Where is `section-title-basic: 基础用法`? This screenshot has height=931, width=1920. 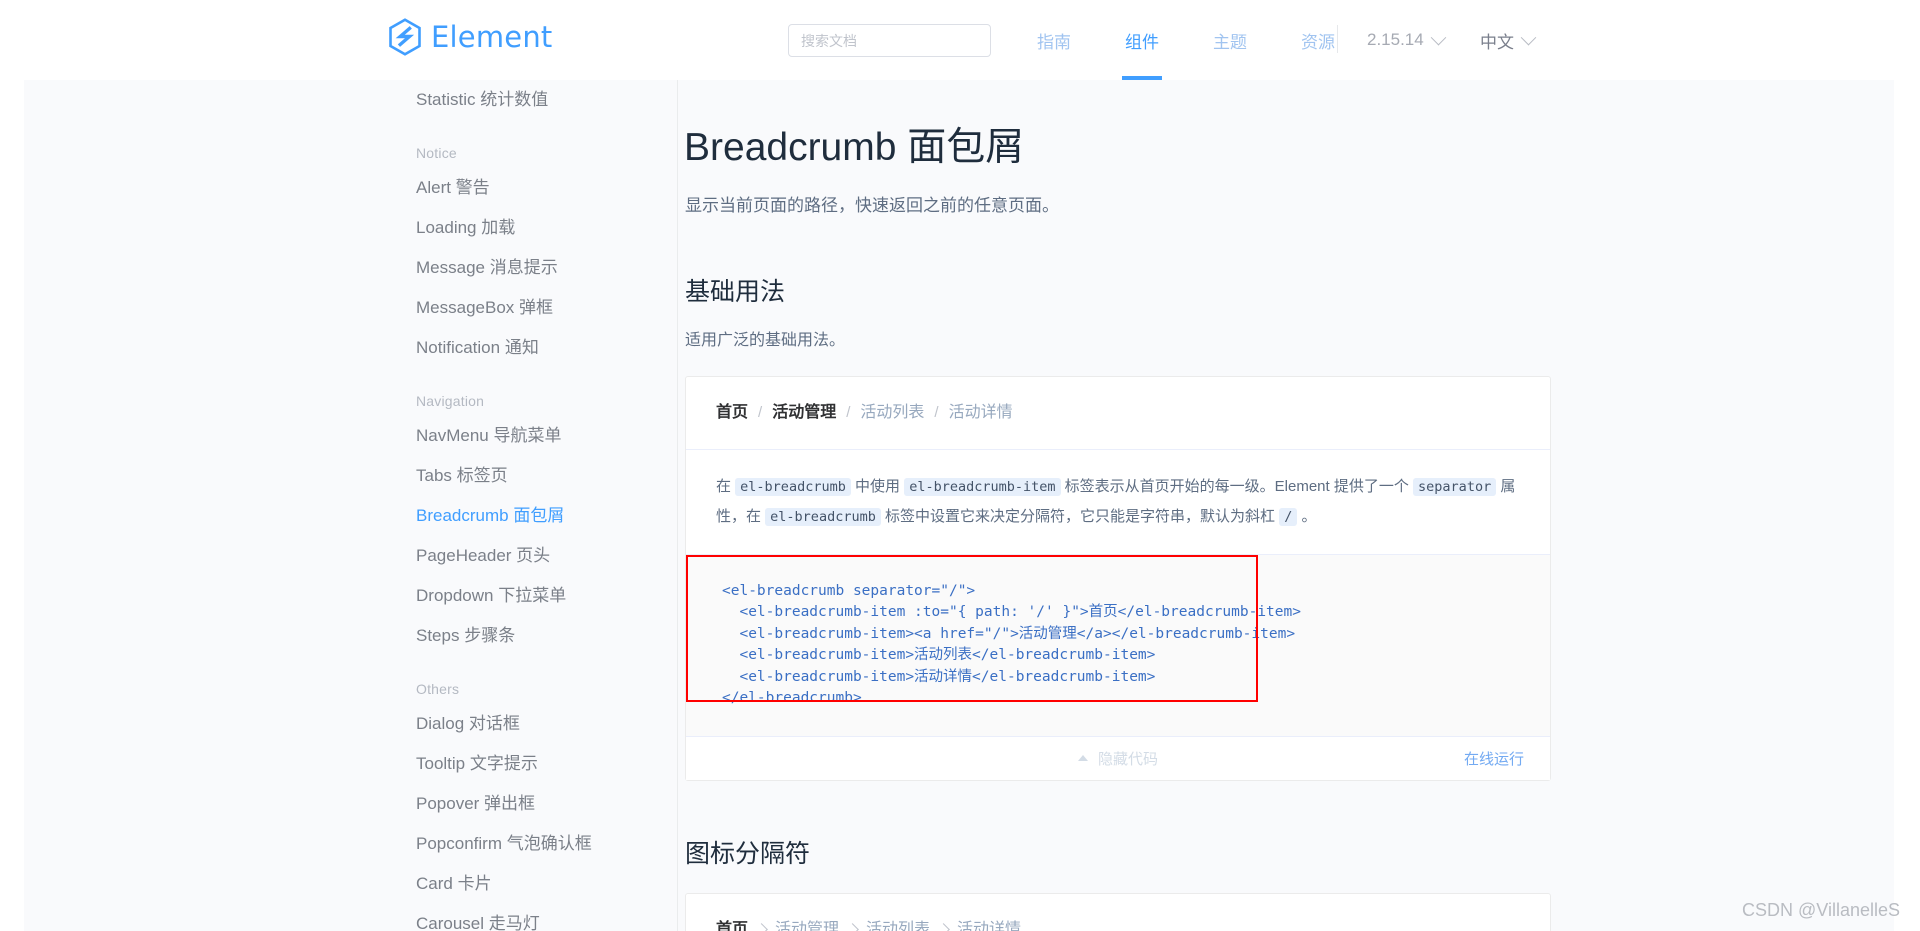
section-title-basic: 基础用法 is located at coordinates (735, 292).